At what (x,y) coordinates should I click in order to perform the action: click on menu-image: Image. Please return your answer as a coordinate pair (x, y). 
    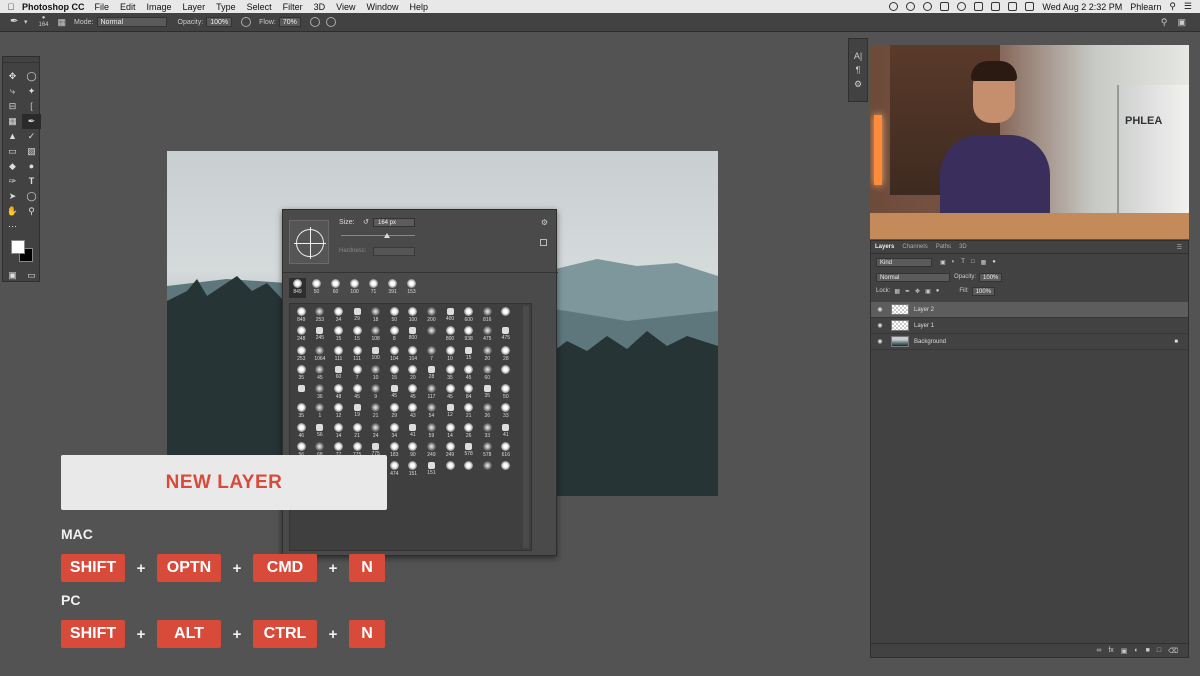
    Looking at the image, I should click on (159, 7).